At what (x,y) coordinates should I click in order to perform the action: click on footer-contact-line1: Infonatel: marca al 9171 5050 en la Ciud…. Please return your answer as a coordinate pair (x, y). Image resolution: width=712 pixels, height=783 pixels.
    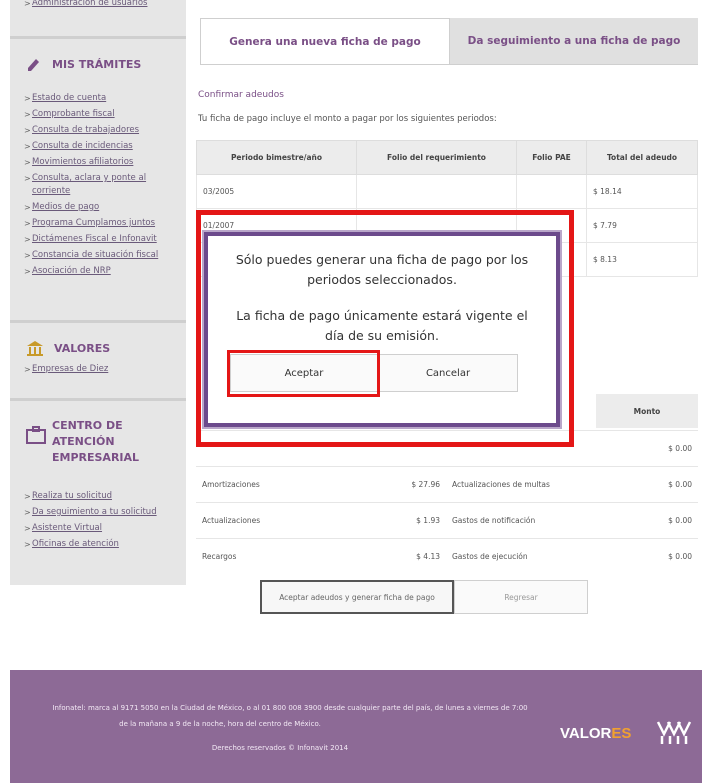
    Looking at the image, I should click on (290, 708).